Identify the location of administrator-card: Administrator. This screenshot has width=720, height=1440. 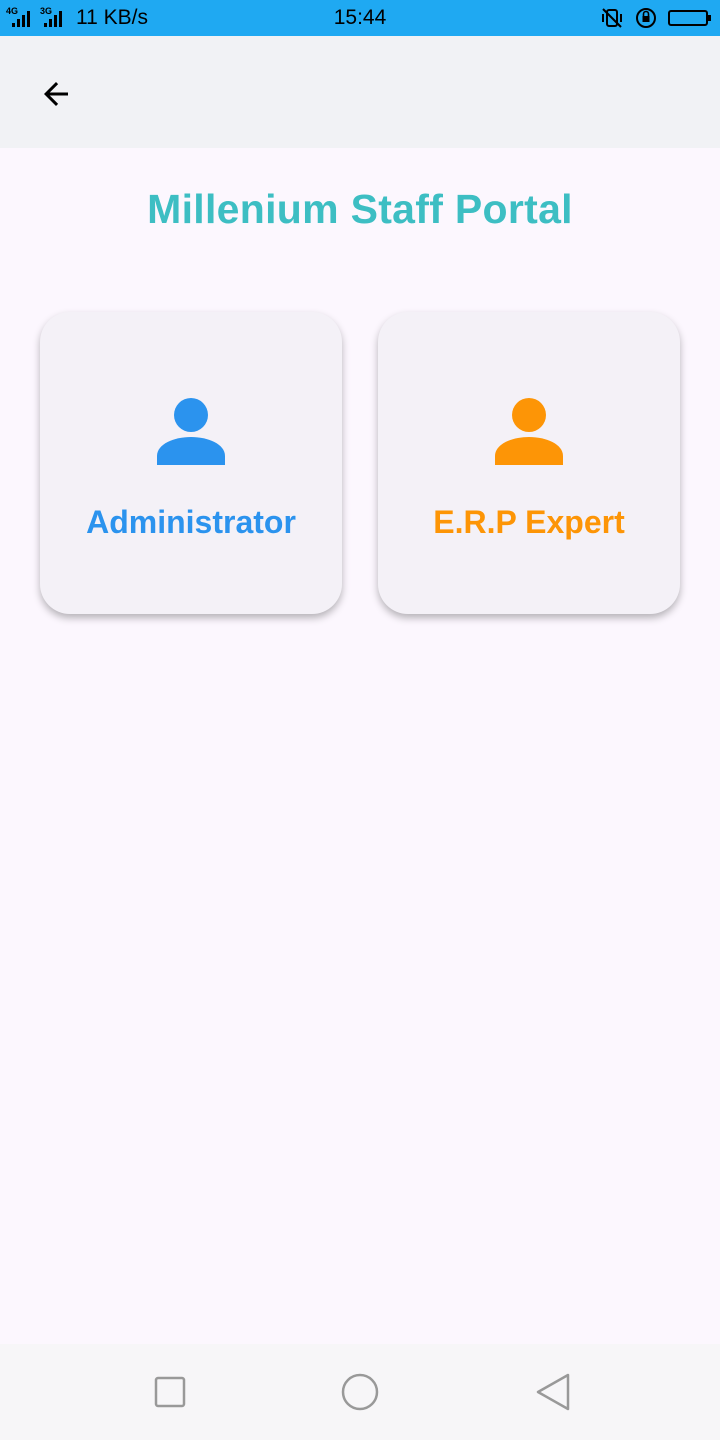
(191, 463).